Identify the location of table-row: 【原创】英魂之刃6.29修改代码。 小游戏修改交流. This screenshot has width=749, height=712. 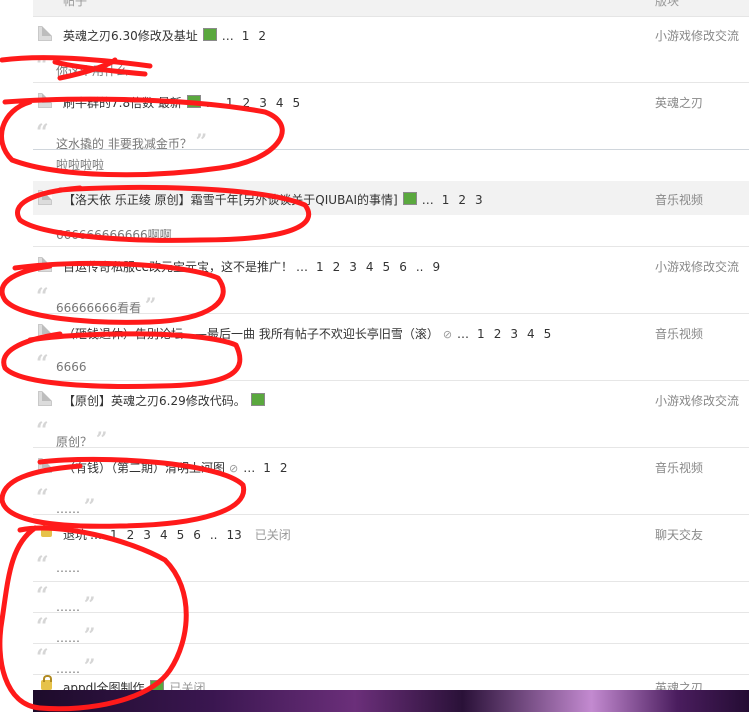
(391, 399).